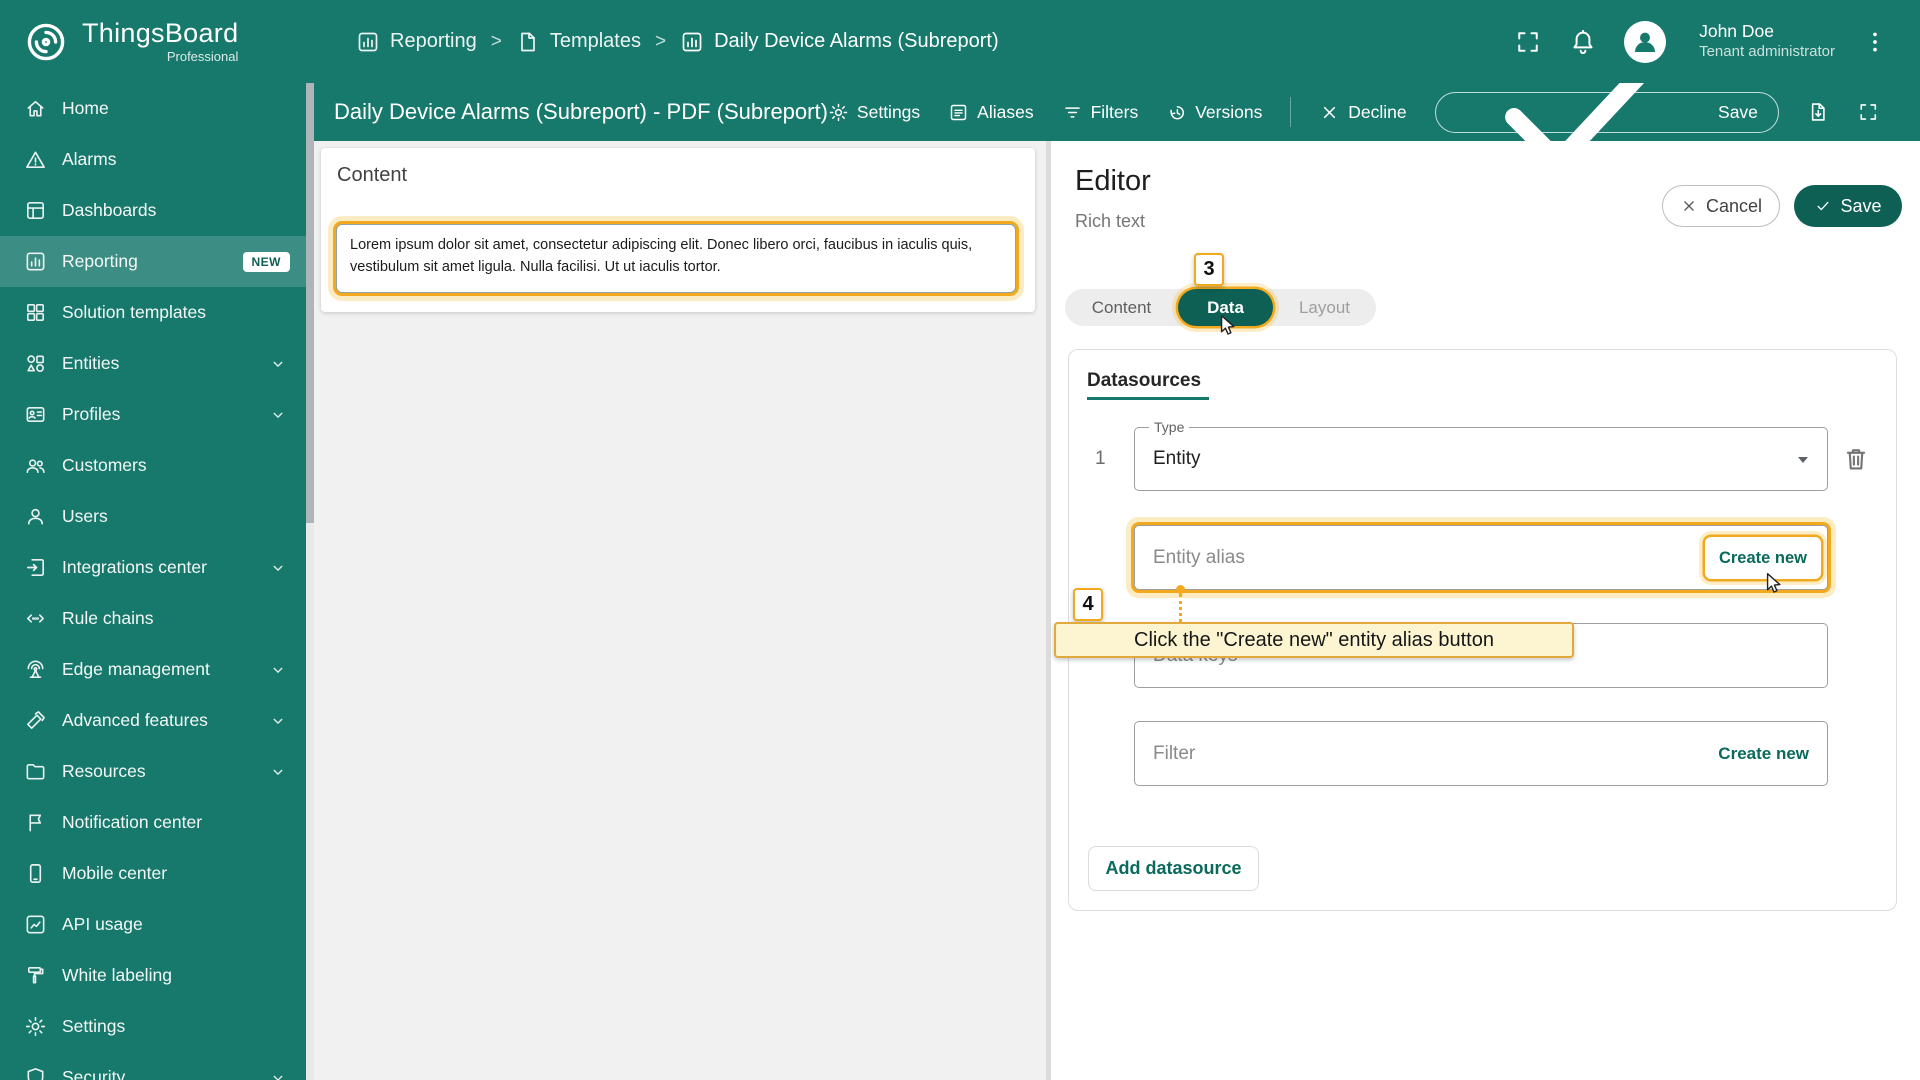 The width and height of the screenshot is (1920, 1080). I want to click on sidebar-item-solution-templates: Solution templates, so click(157, 312).